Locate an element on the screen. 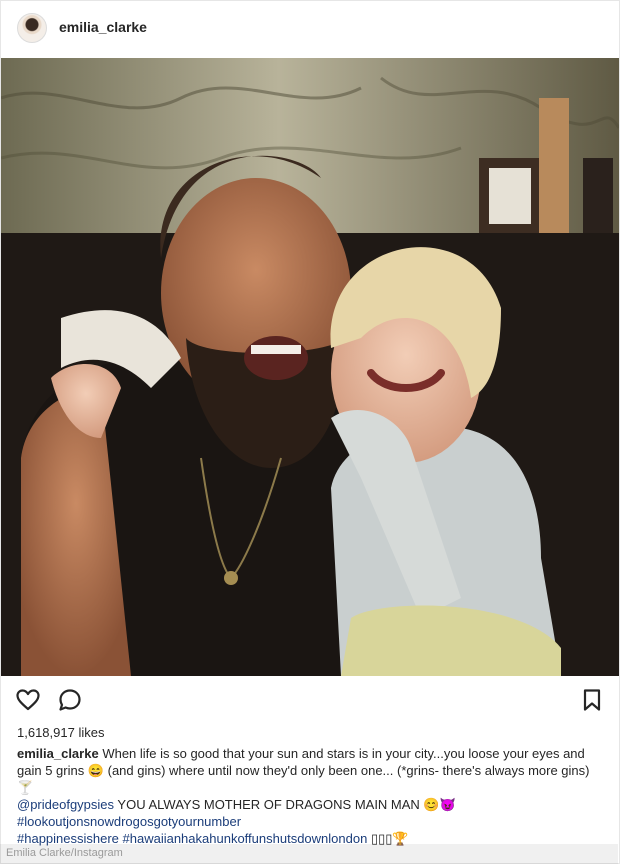  caption-mention-text: YOU ALWAYS MOTHER OF DRAGONS MAIN MAN 😊😈 is located at coordinates (286, 804).